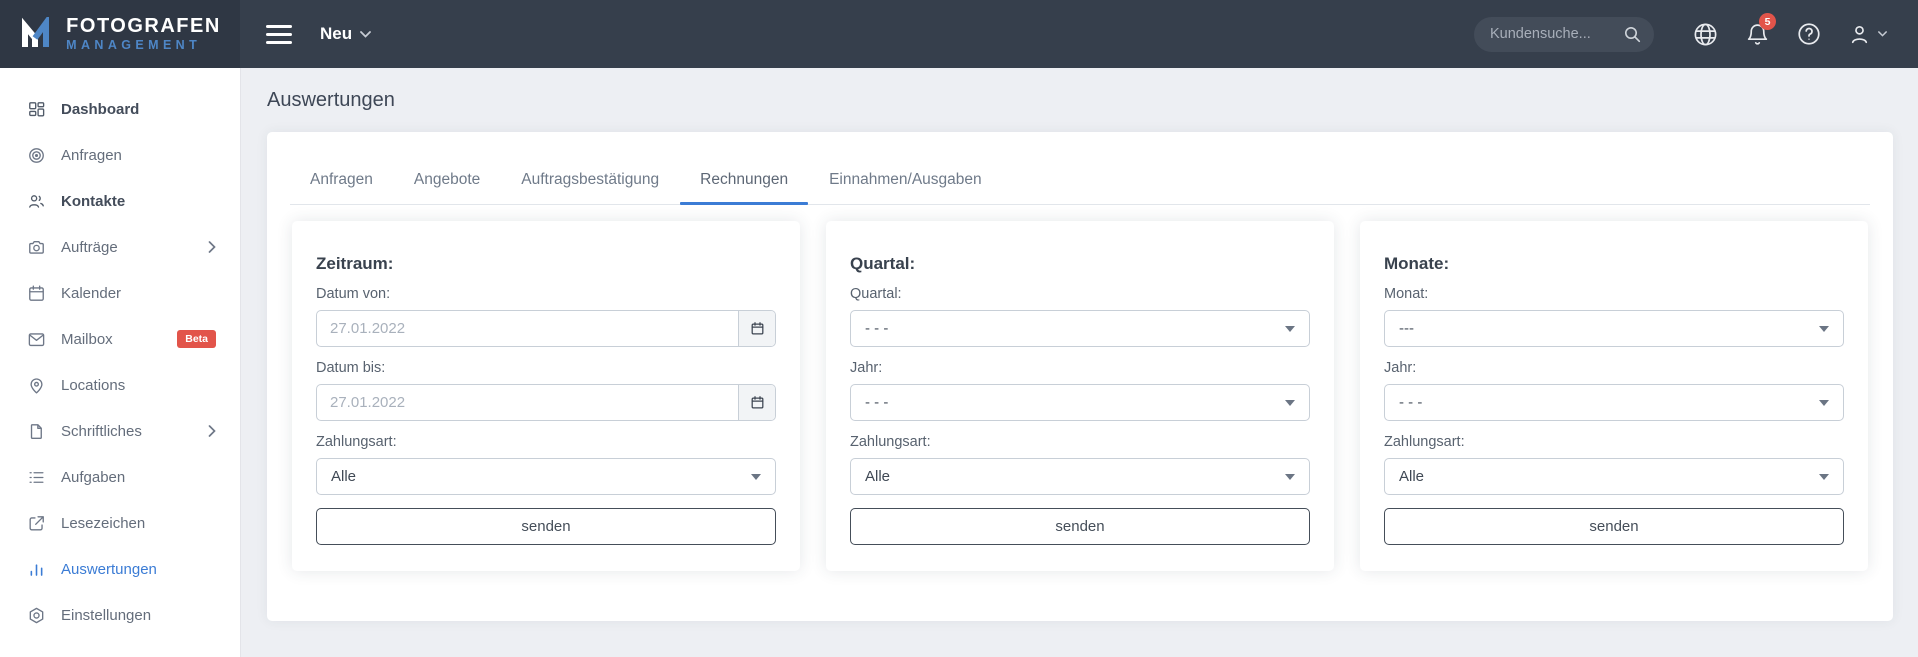 This screenshot has height=657, width=1918. I want to click on sidebar-item-anfragen: Anfragen, so click(120, 155).